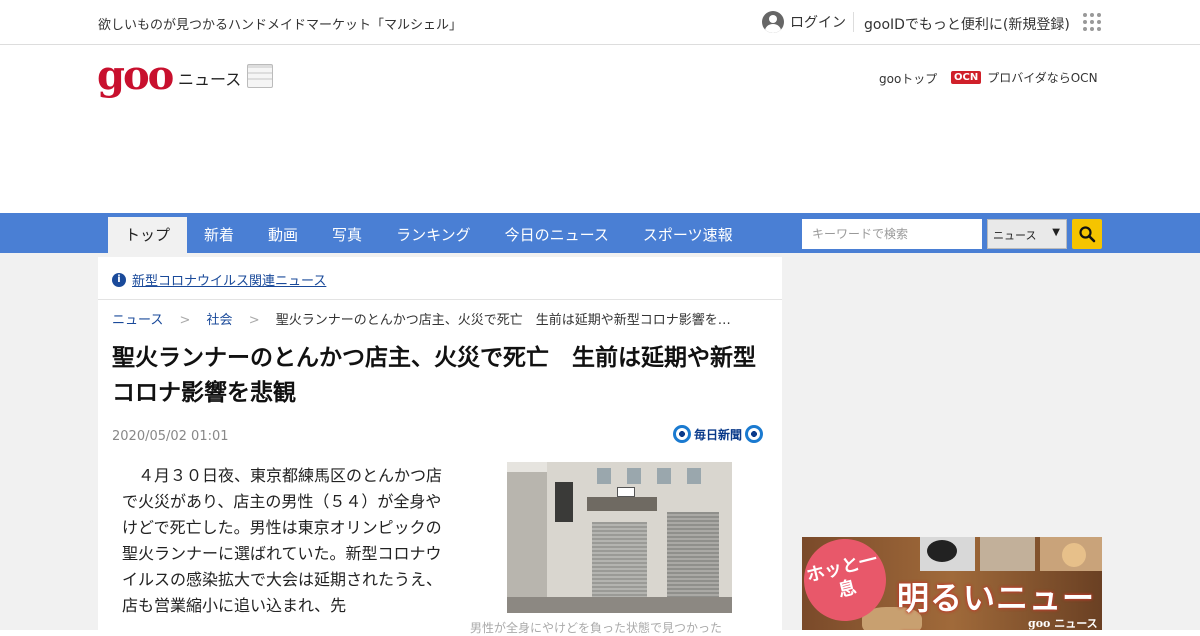  What do you see at coordinates (1015, 235) in the screenshot?
I see `search-scope-value: ニュース` at bounding box center [1015, 235].